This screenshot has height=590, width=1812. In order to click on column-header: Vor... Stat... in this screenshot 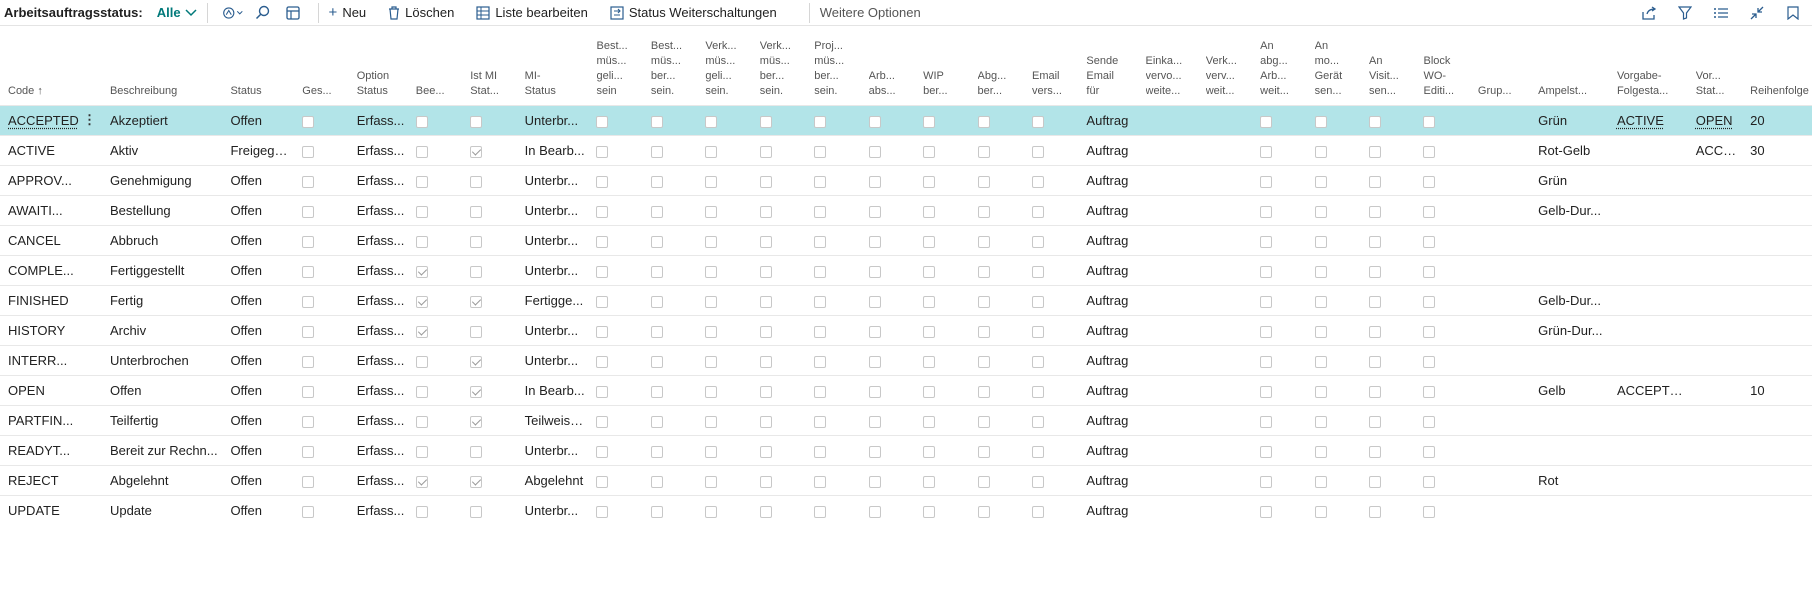, I will do `click(1715, 66)`.